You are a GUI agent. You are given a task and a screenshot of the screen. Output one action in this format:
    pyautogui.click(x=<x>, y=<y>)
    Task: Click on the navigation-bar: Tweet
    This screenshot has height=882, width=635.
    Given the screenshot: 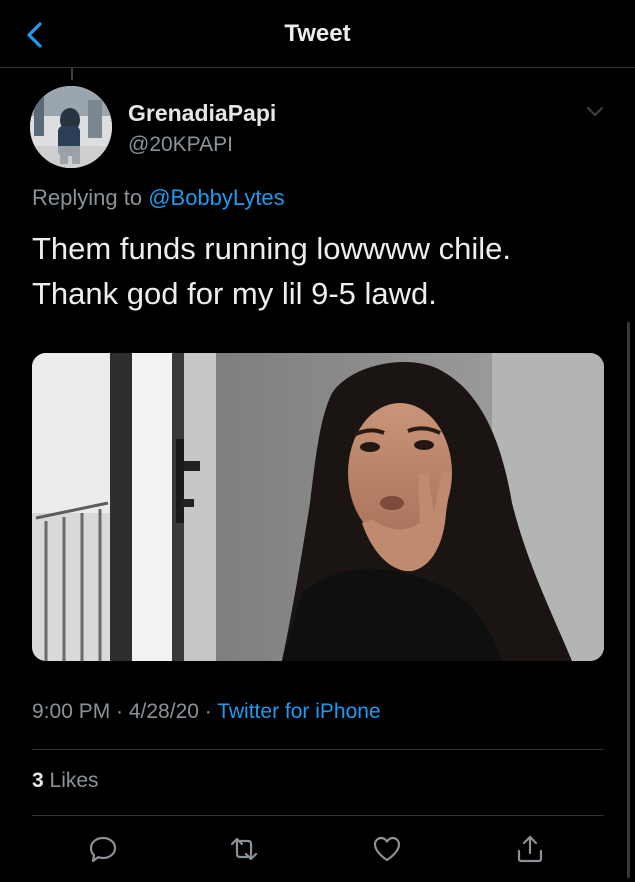 What is the action you would take?
    pyautogui.click(x=317, y=34)
    